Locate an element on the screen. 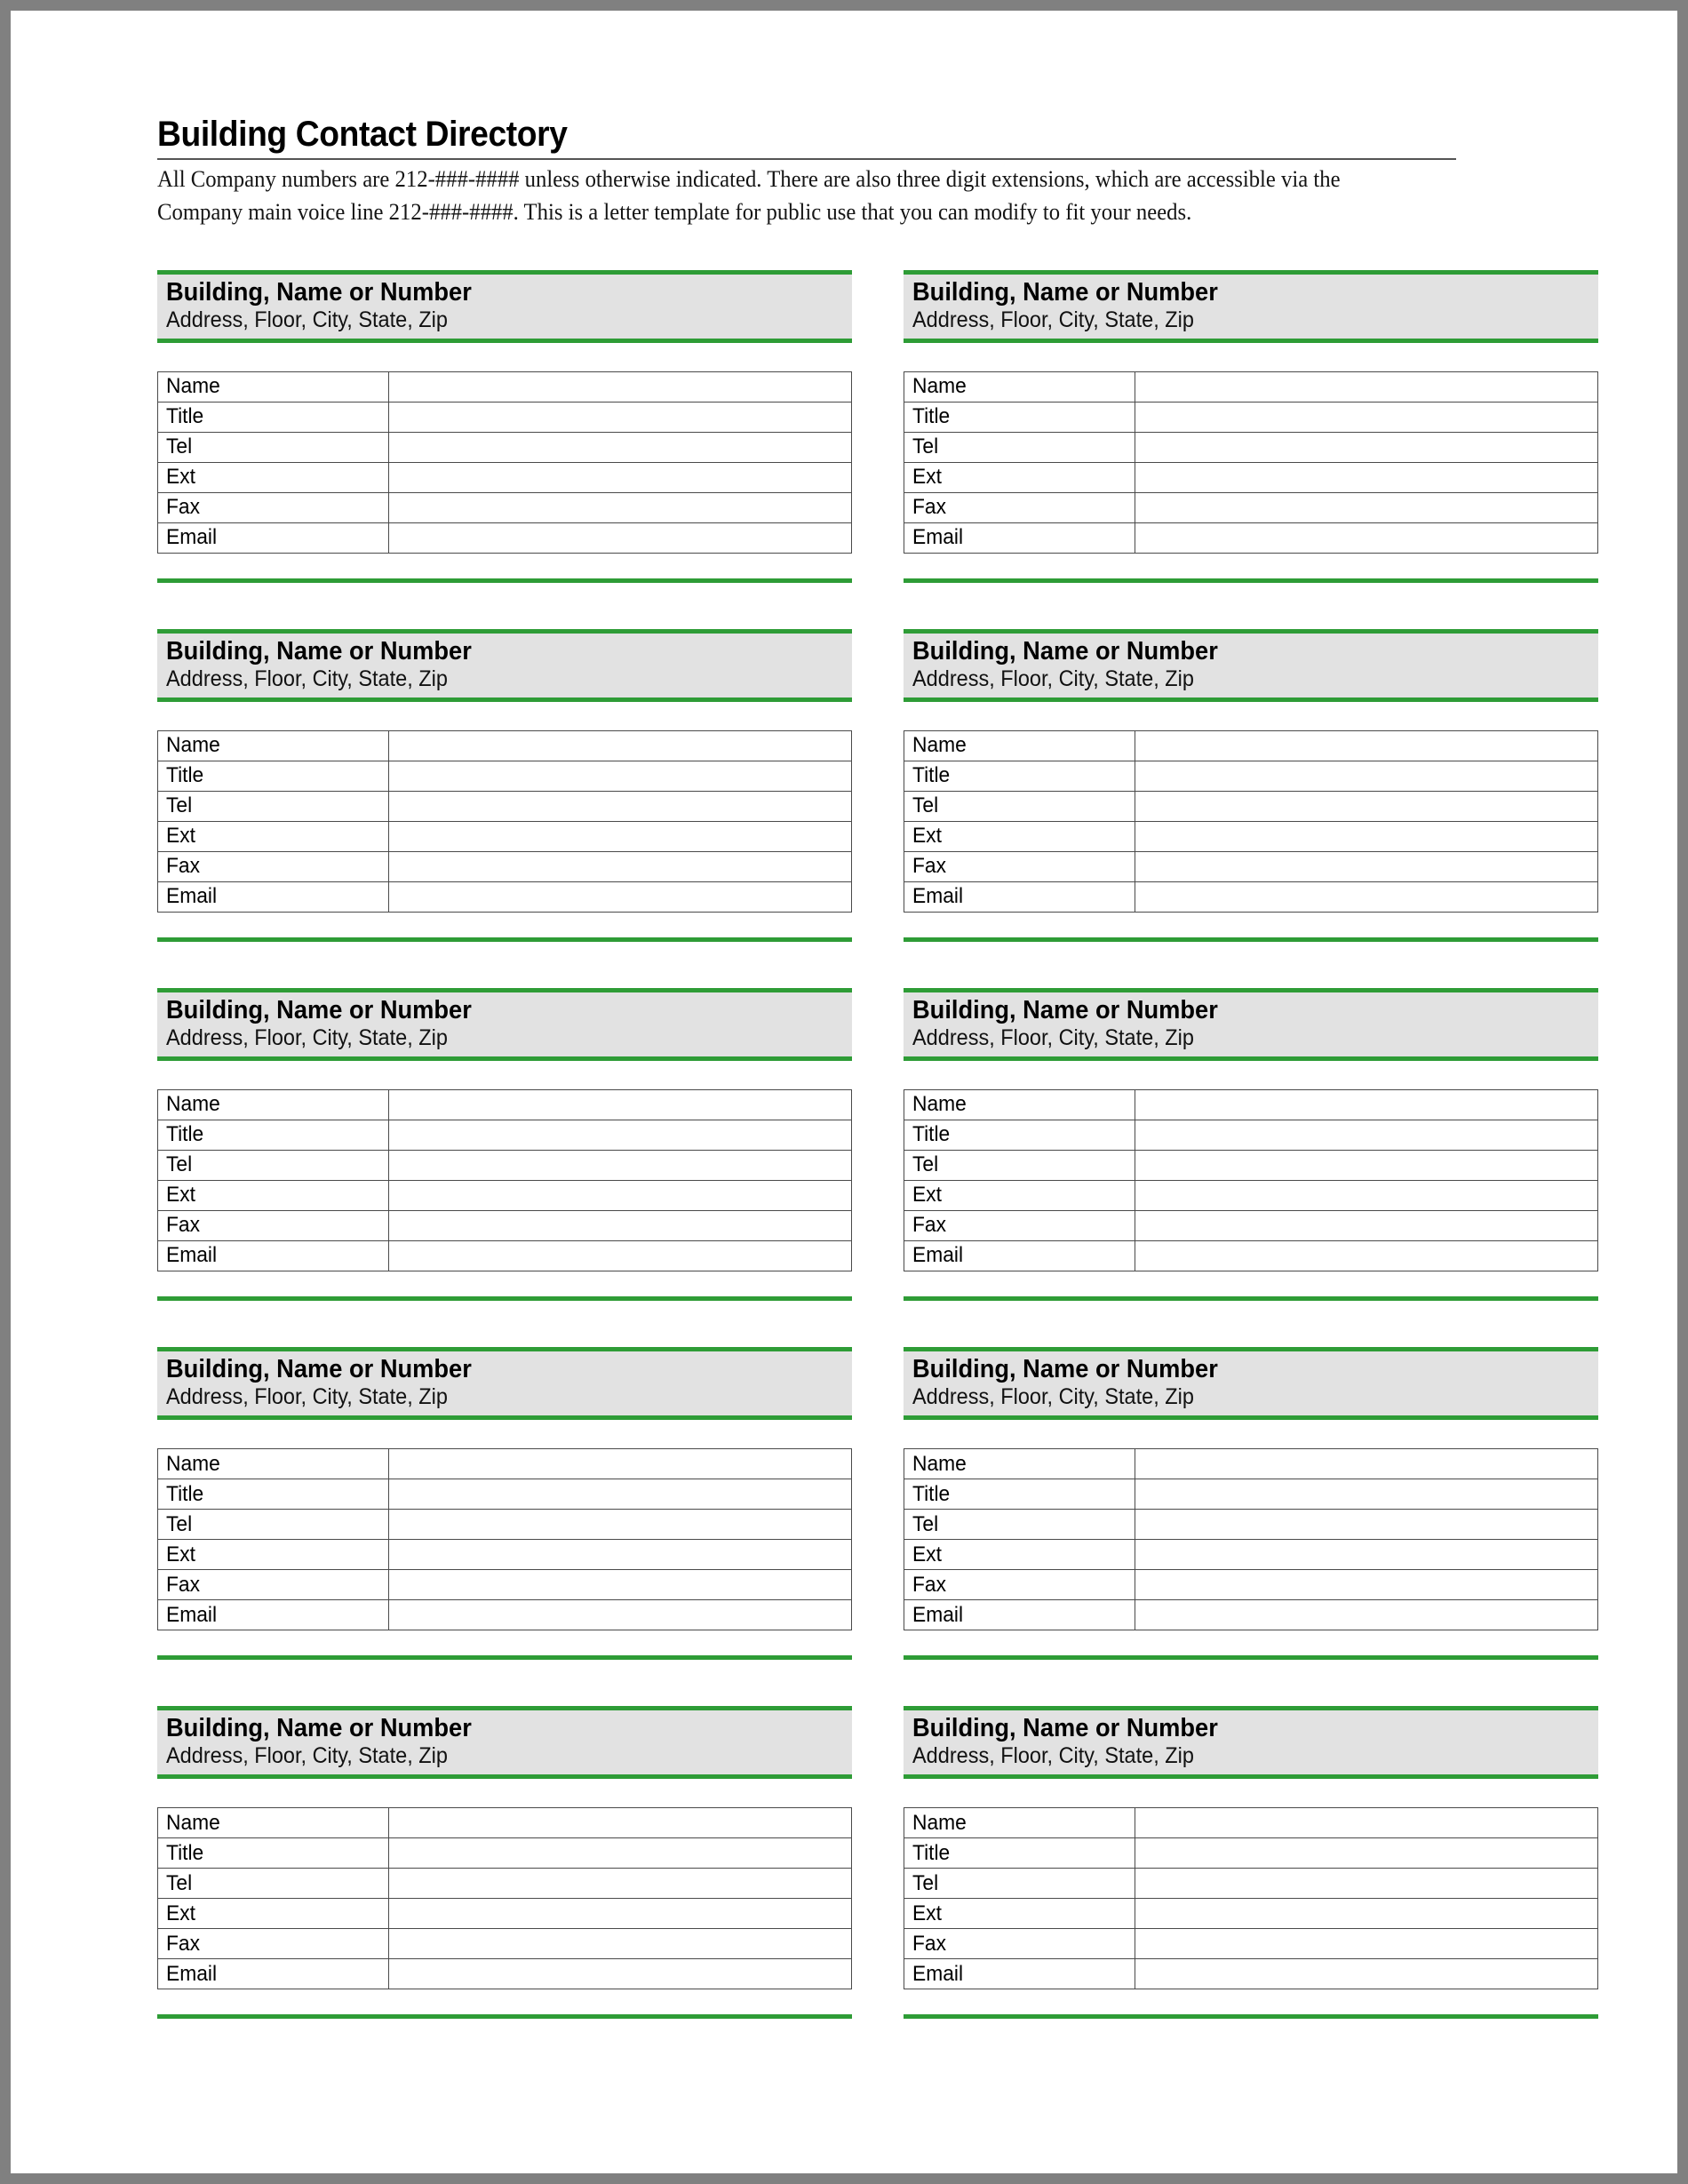 The width and height of the screenshot is (1688, 2184). table-row: Tel is located at coordinates (505, 806).